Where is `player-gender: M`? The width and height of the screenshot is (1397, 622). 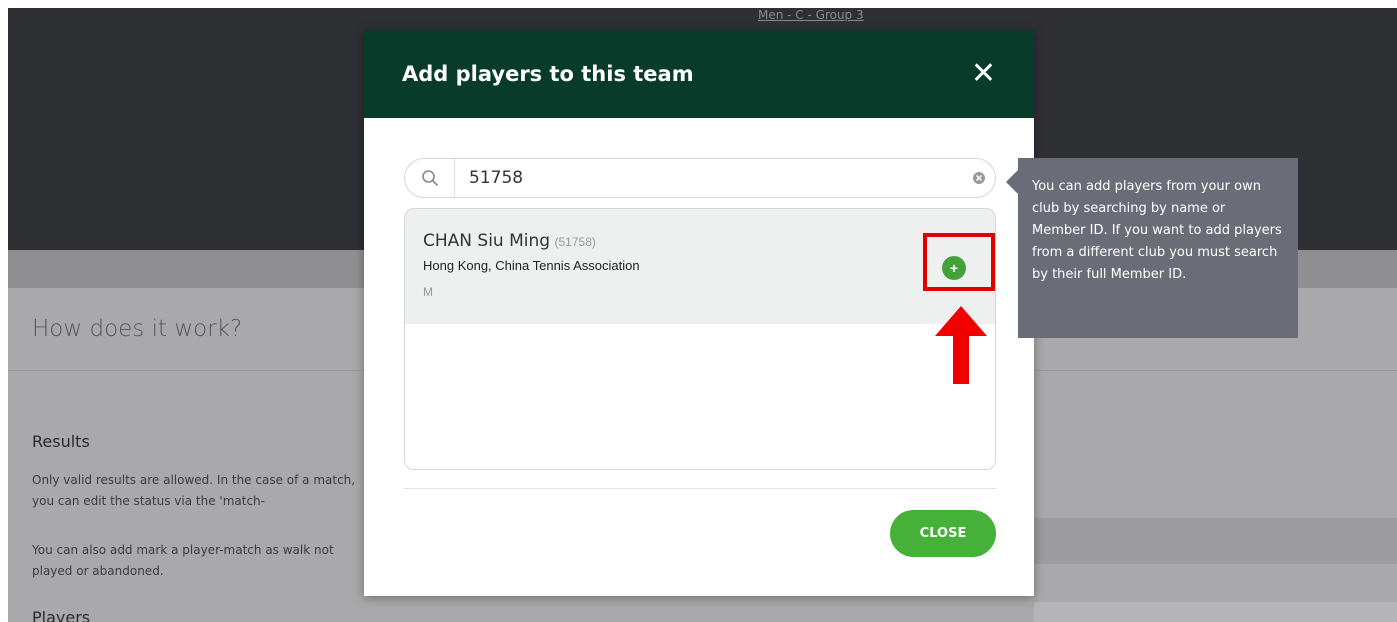 player-gender: M is located at coordinates (428, 292).